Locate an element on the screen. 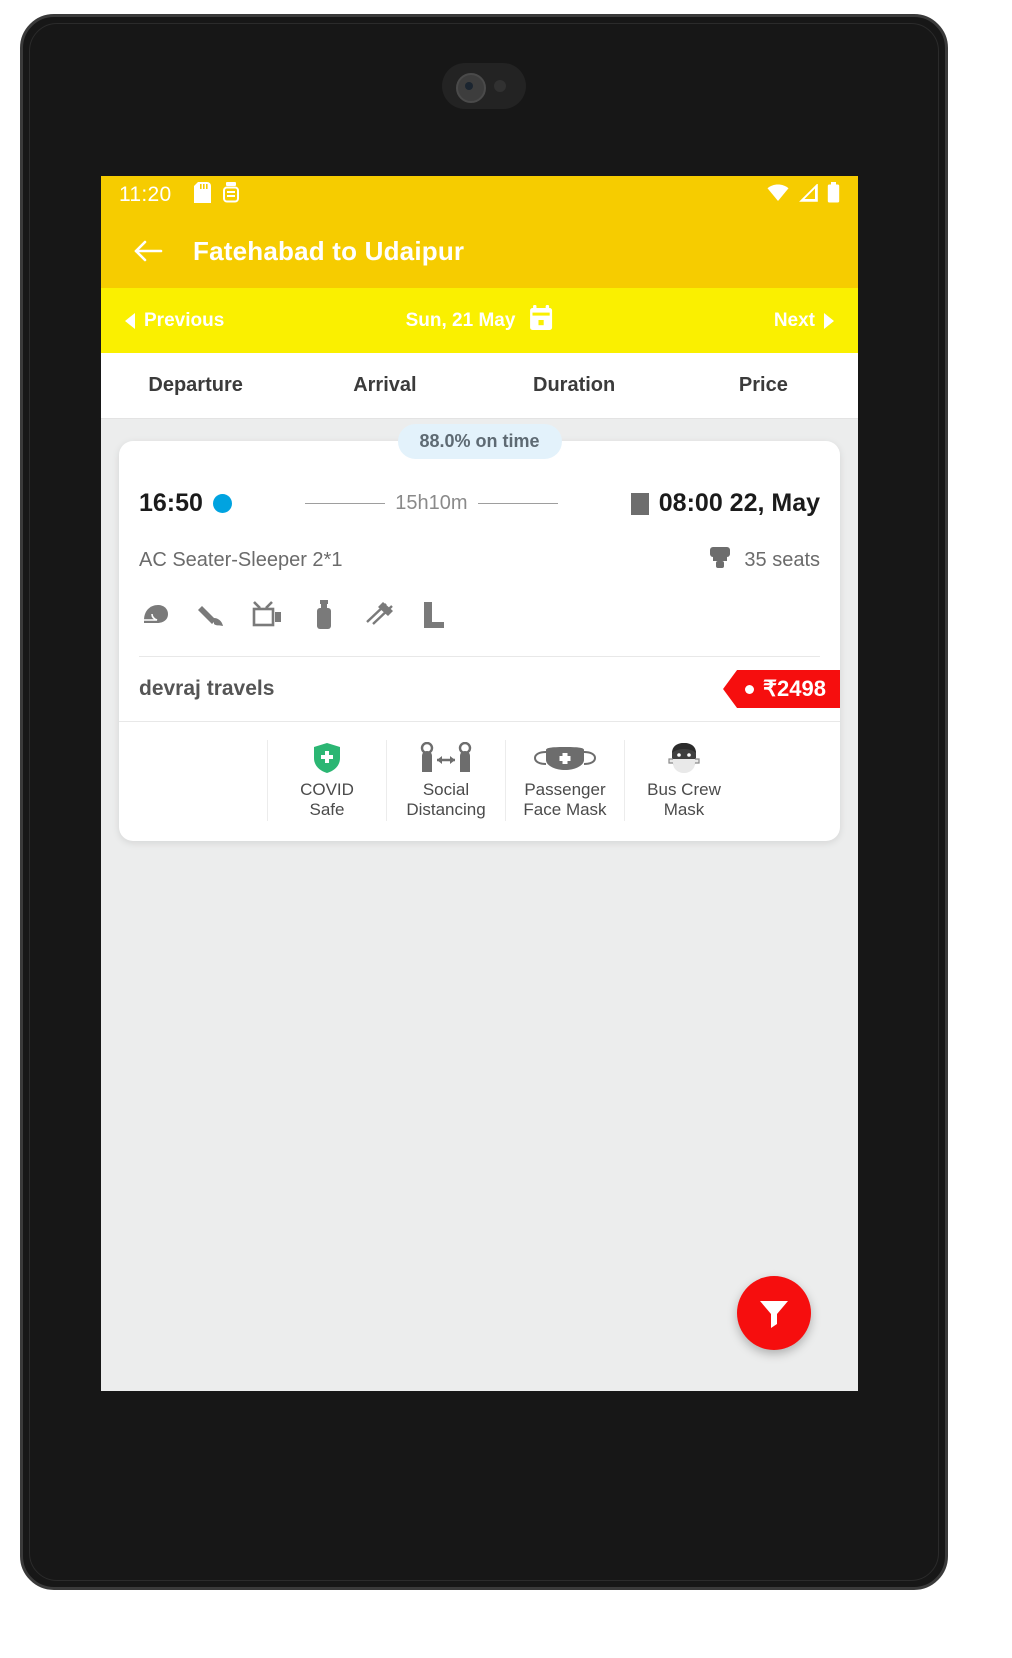  duration-line-left is located at coordinates (345, 503).